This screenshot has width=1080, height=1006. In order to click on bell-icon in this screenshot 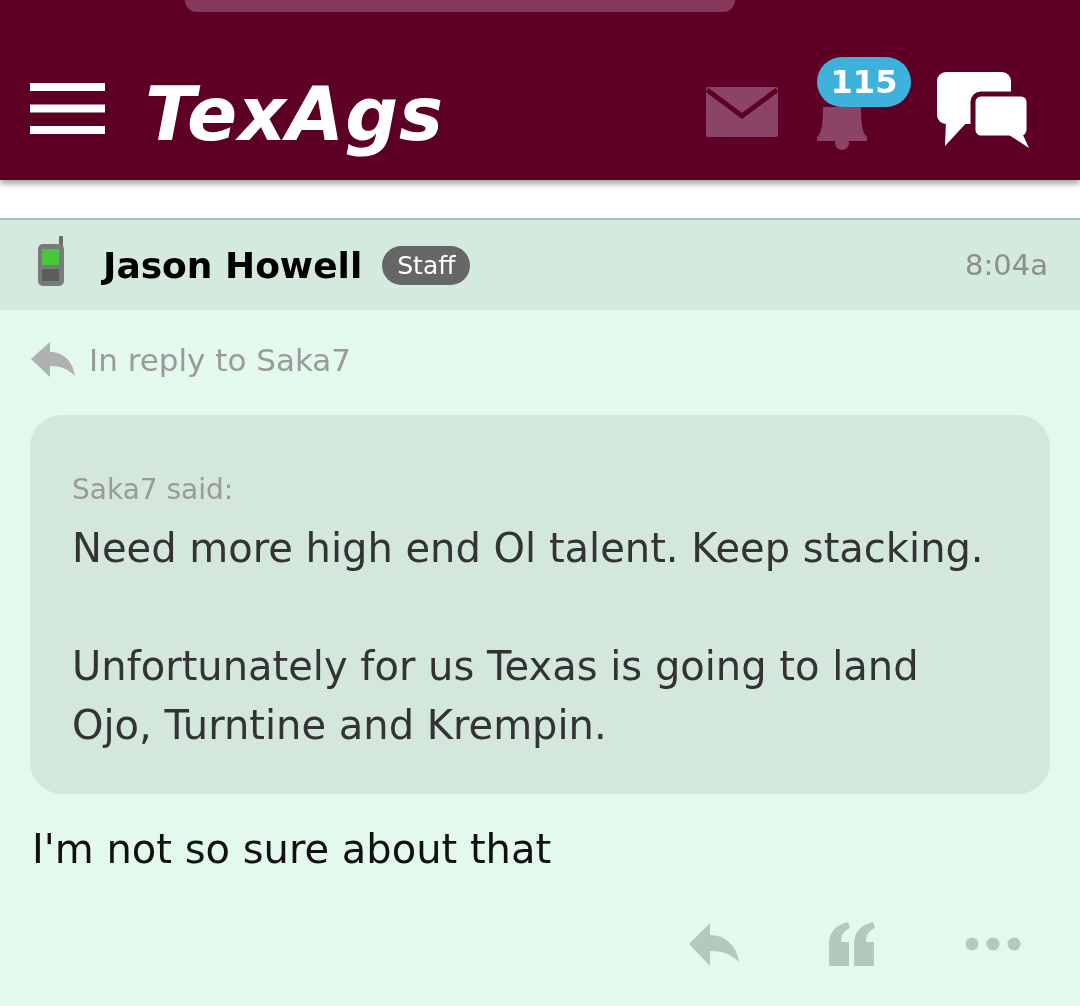, I will do `click(842, 128)`.